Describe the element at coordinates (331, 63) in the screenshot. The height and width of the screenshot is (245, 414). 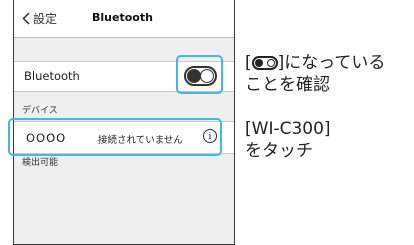
I see `step1-suffix: ]になっている` at that location.